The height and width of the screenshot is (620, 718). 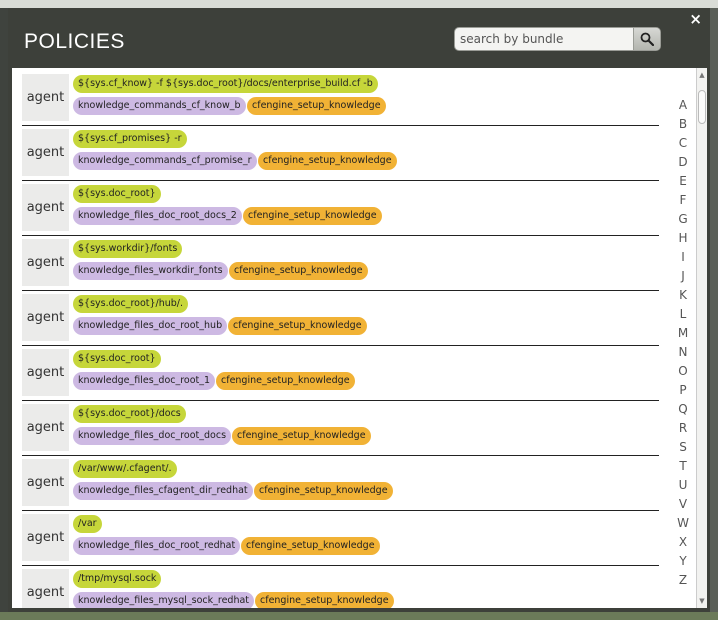 I want to click on alphabet-letter: I, so click(x=683, y=257).